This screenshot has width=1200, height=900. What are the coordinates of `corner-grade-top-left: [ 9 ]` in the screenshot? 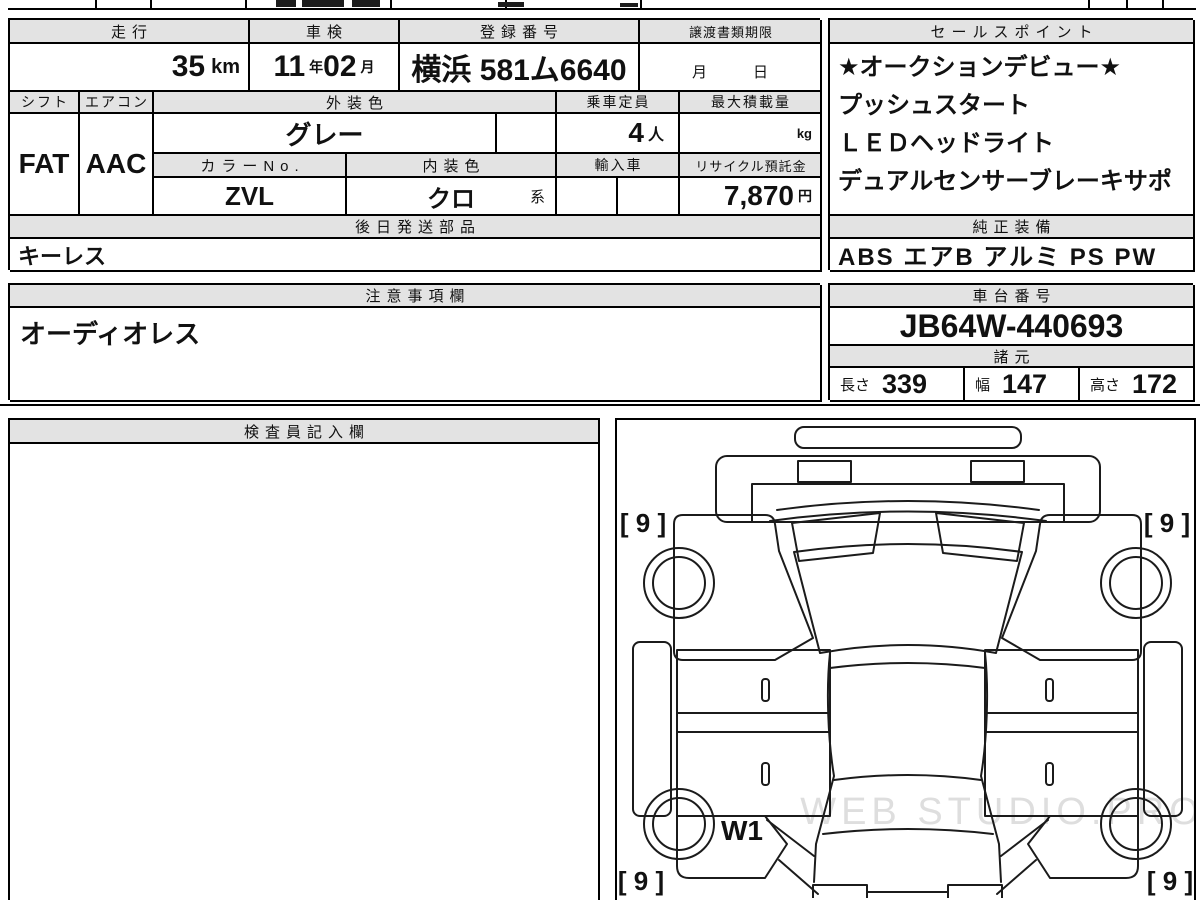 It's located at (643, 523).